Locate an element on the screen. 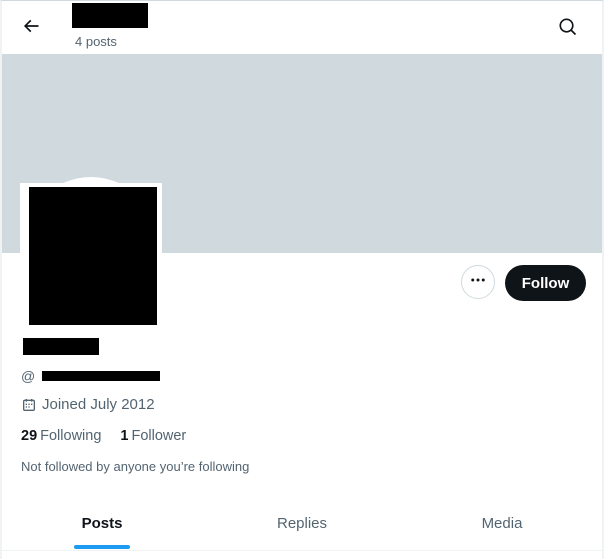 The width and height of the screenshot is (604, 559). display-name-redacted is located at coordinates (61, 346).